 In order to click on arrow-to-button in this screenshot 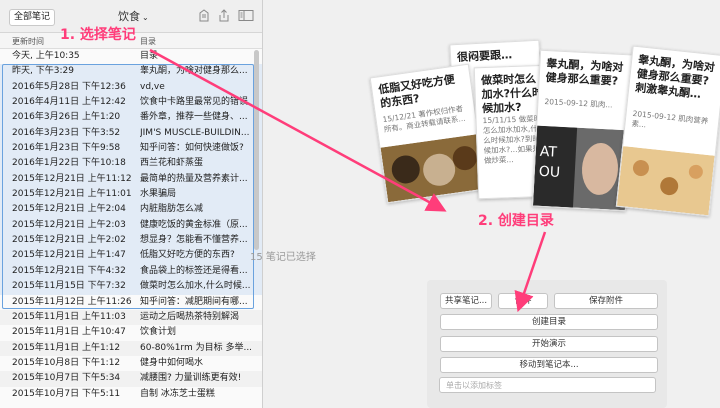, I will do `click(530, 272)`.